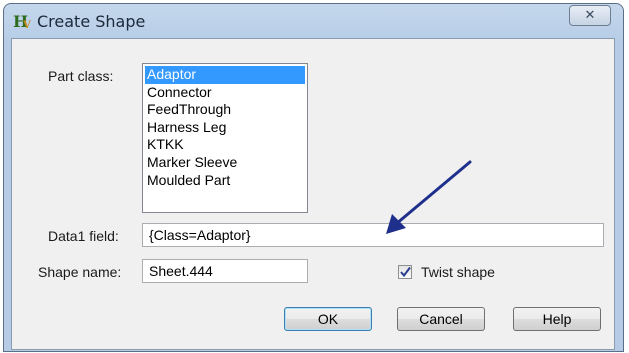 The width and height of the screenshot is (629, 353). Describe the element at coordinates (225, 110) in the screenshot. I see `list-item-feedthrough: FeedThrough` at that location.